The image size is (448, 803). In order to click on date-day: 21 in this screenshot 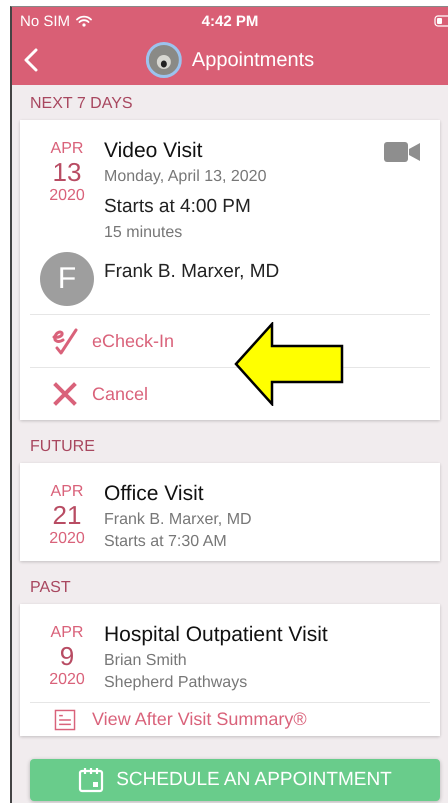, I will do `click(67, 515)`.